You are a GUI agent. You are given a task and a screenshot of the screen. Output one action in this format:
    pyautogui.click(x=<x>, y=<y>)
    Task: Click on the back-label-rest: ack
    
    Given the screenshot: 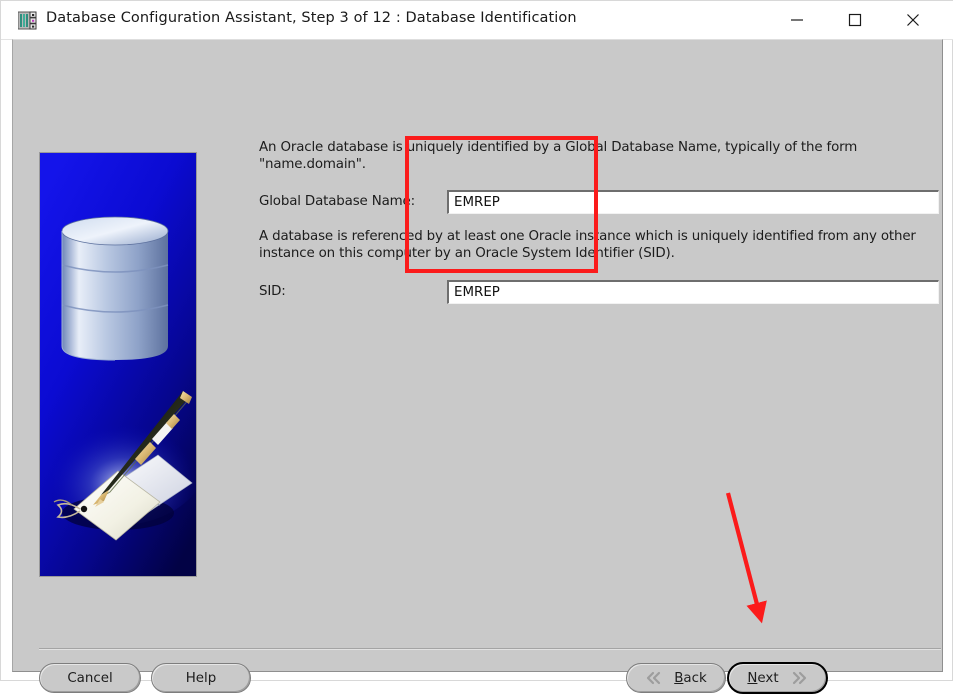 What is the action you would take?
    pyautogui.click(x=695, y=678)
    